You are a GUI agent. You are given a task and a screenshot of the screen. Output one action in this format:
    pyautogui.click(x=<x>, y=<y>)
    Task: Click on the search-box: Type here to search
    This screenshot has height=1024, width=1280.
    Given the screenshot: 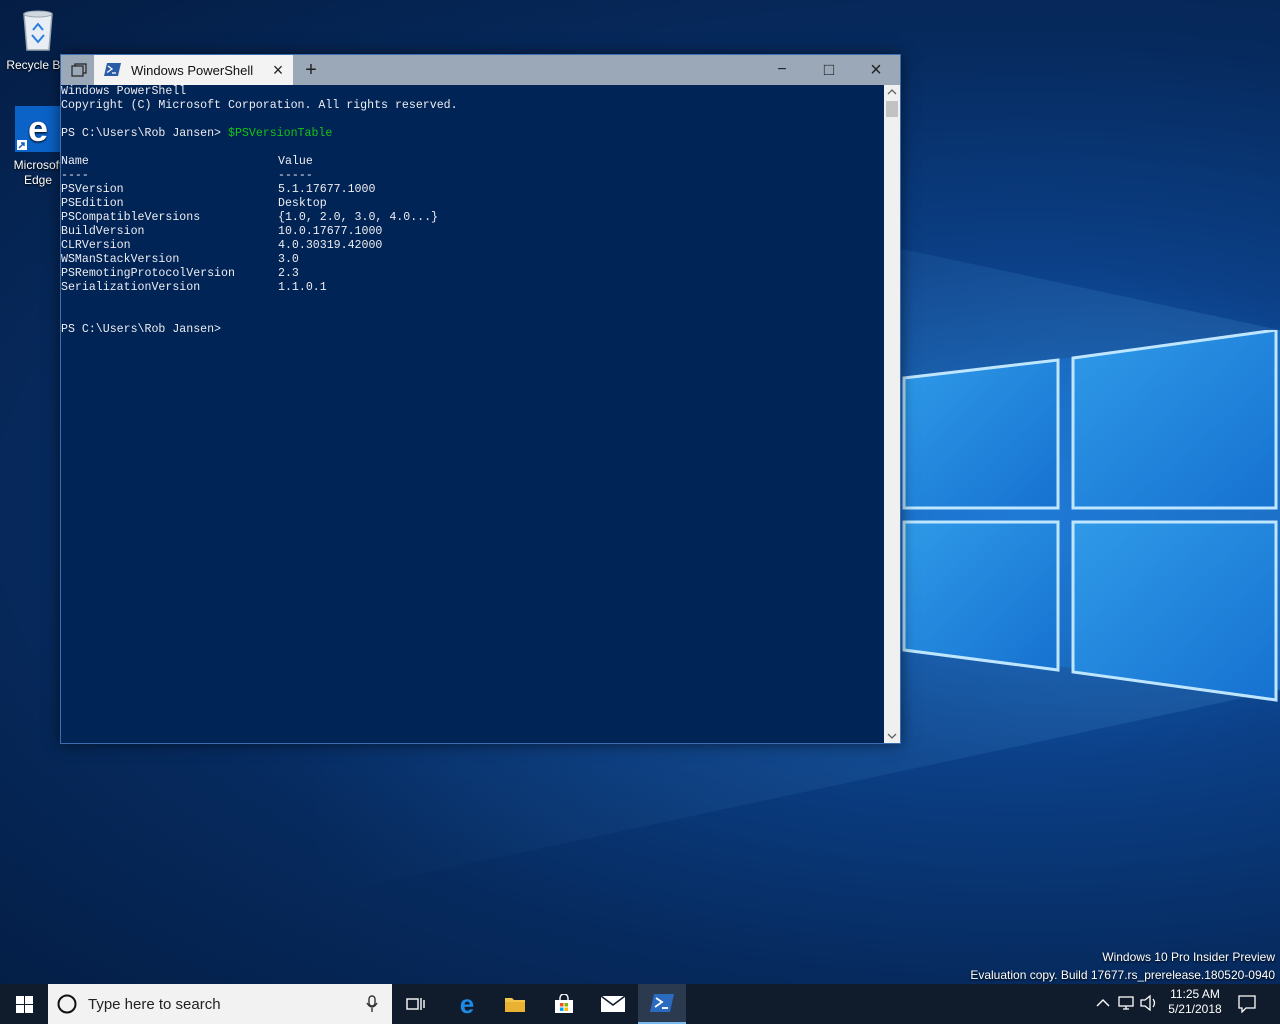 What is the action you would take?
    pyautogui.click(x=220, y=1004)
    